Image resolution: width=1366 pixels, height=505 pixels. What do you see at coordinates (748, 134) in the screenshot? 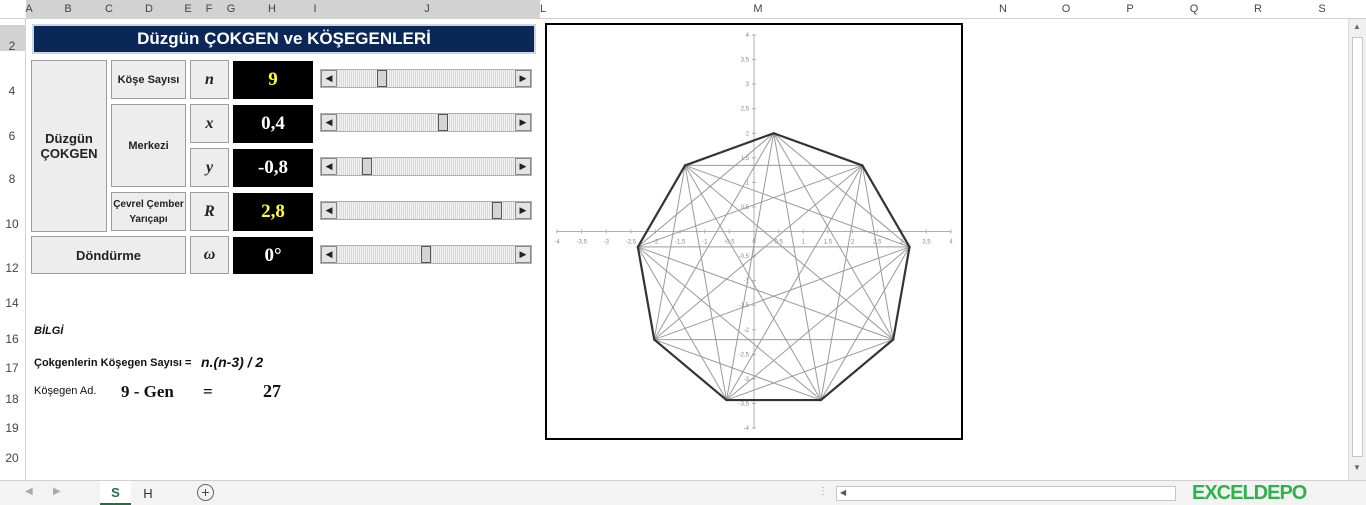
I see `y-tick-label: 2` at bounding box center [748, 134].